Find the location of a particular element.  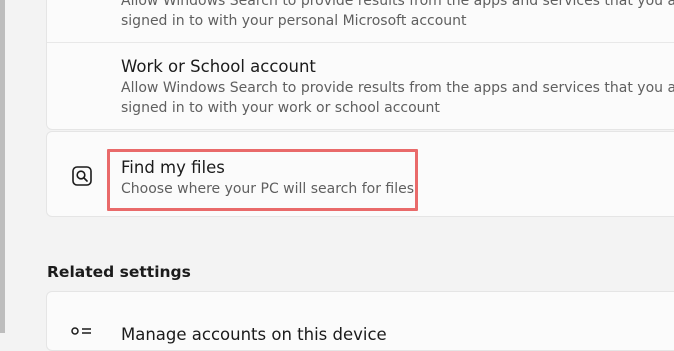

divider is located at coordinates (360, 42).